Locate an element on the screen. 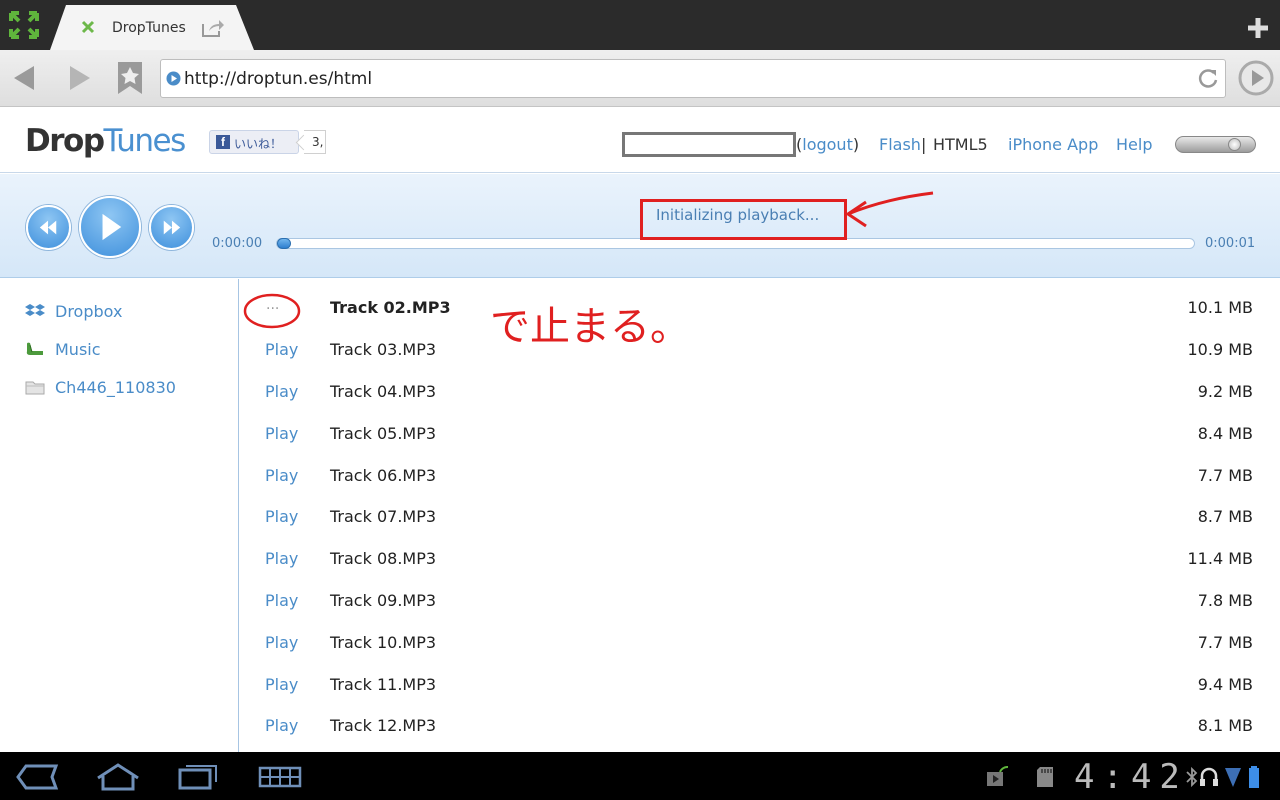  reload-icon is located at coordinates (1208, 79).